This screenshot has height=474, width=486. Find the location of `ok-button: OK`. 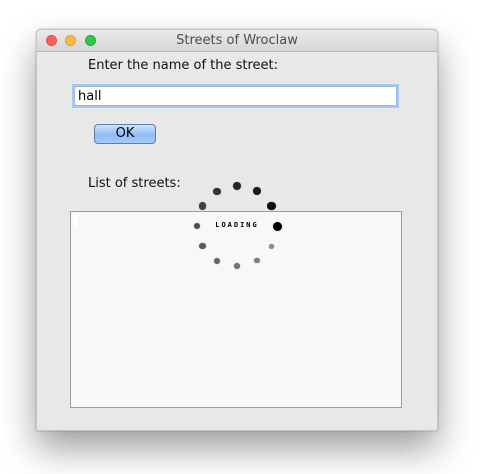

ok-button: OK is located at coordinates (125, 134).